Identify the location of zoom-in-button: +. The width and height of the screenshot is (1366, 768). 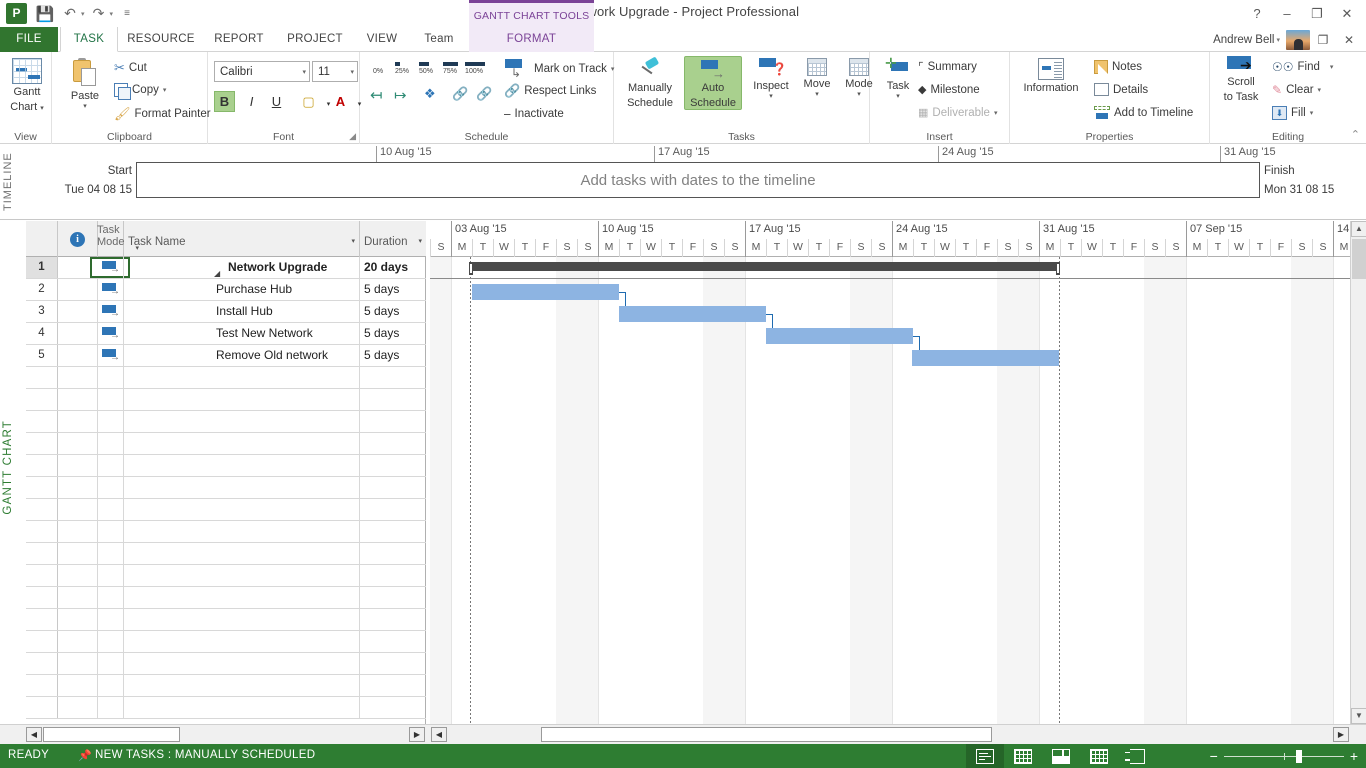
(1354, 756).